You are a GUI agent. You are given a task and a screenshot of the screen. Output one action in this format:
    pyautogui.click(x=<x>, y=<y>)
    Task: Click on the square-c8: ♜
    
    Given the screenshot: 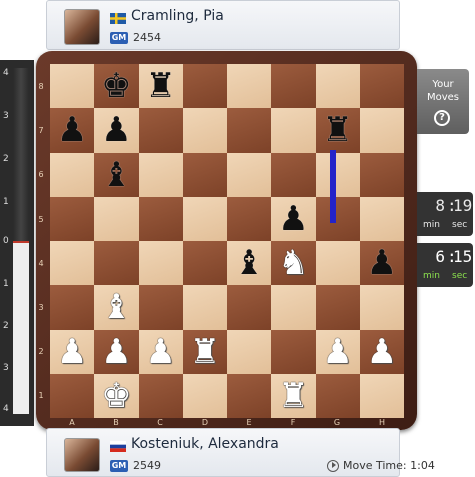 What is the action you would take?
    pyautogui.click(x=160, y=86)
    